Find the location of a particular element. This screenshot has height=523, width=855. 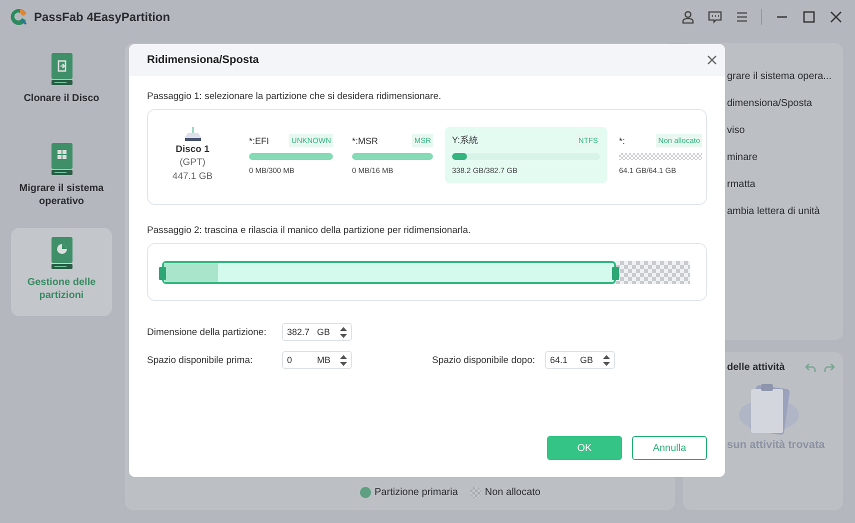

chat-icon is located at coordinates (715, 17).